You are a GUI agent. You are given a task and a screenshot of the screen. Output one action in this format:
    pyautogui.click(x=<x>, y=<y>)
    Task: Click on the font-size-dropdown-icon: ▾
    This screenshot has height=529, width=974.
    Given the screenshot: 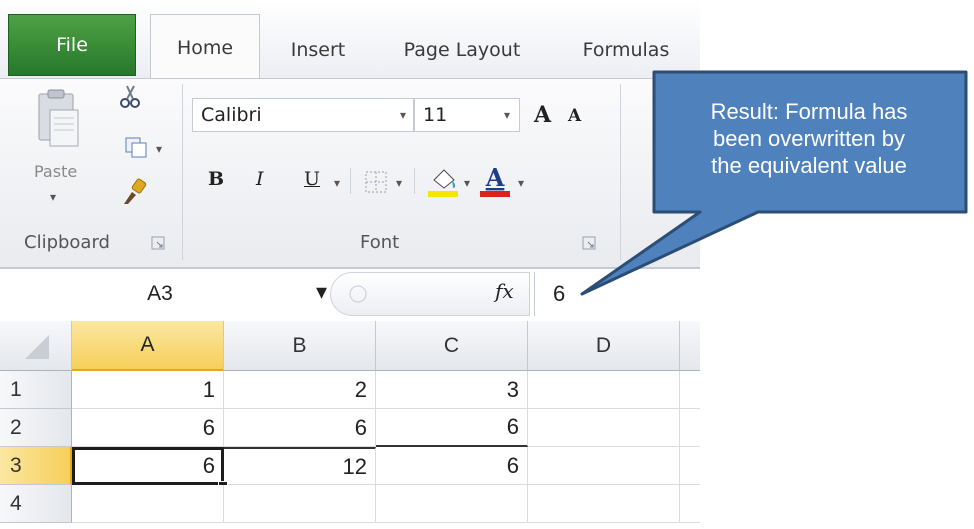 What is the action you would take?
    pyautogui.click(x=507, y=115)
    